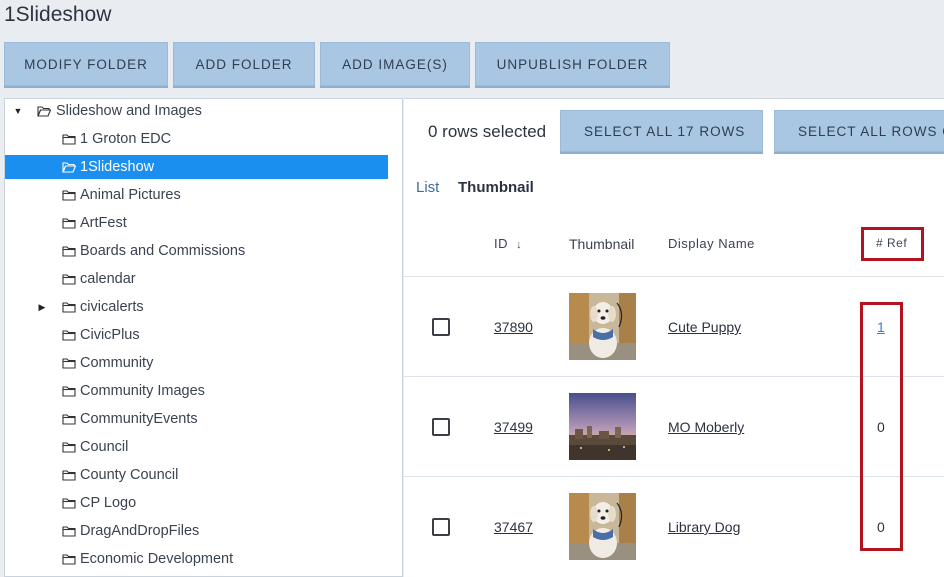 This screenshot has height=577, width=944. Describe the element at coordinates (704, 527) in the screenshot. I see `row-display-name-link: Library Dog` at that location.